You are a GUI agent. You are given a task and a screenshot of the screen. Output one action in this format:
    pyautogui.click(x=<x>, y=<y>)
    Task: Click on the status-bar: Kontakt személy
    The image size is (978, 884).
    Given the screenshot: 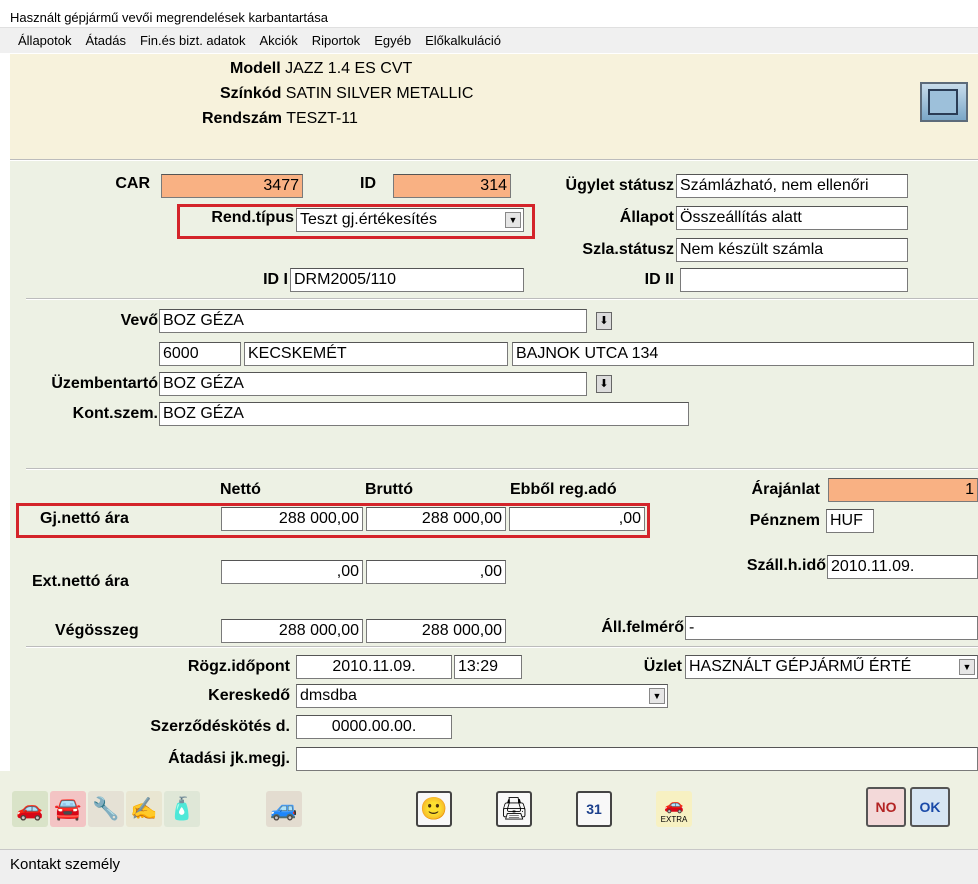 What is the action you would take?
    pyautogui.click(x=489, y=866)
    